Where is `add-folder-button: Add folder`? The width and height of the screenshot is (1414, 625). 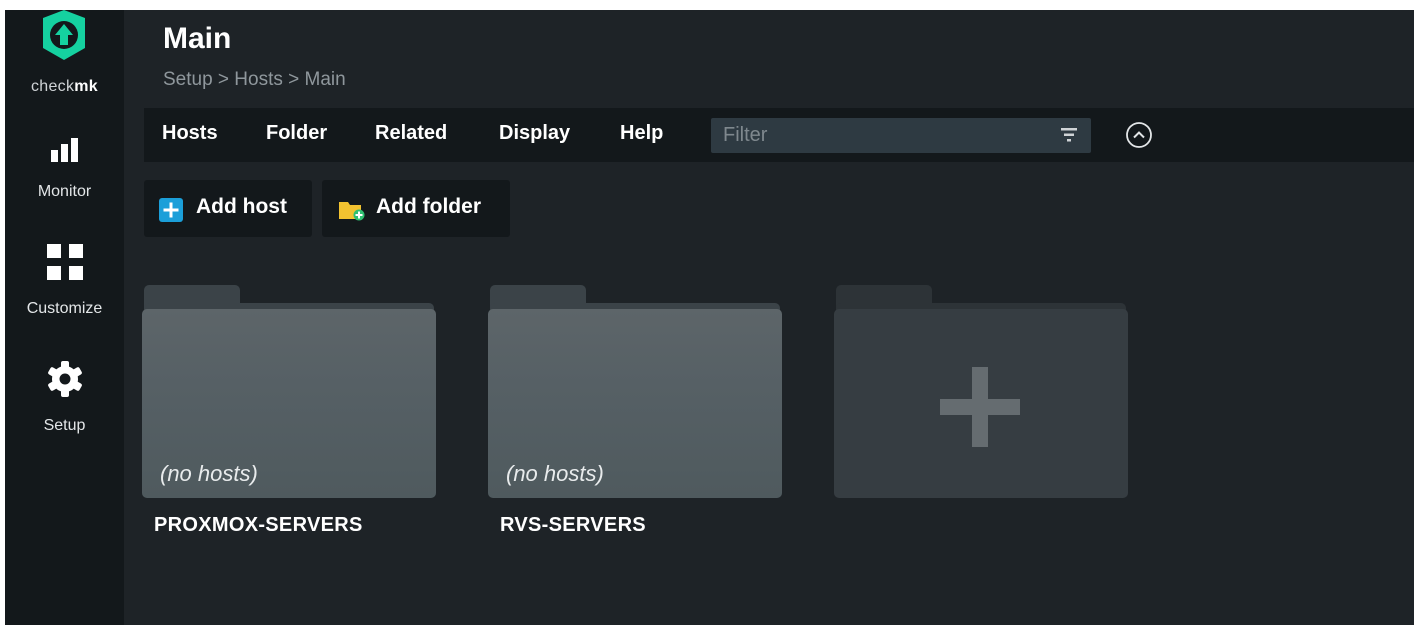
add-folder-button: Add folder is located at coordinates (416, 208).